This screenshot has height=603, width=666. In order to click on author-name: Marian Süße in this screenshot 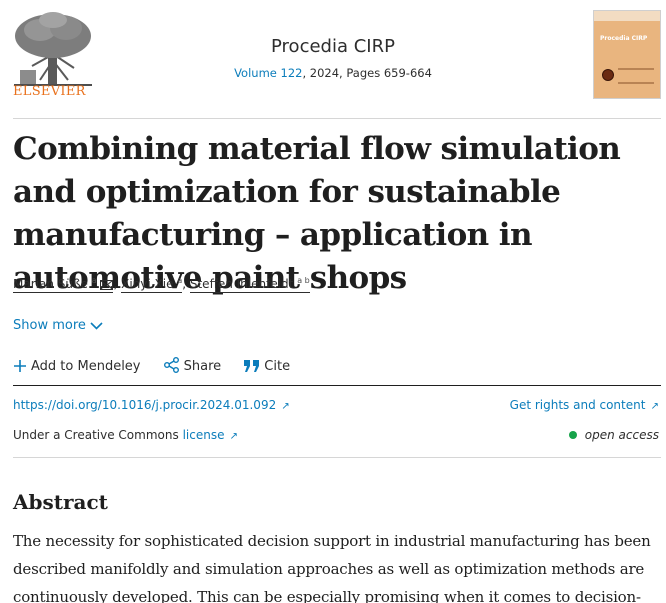, I will do `click(50, 284)`.